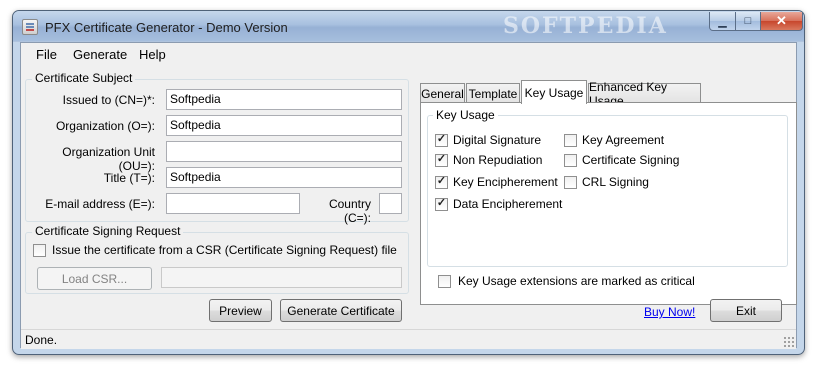  I want to click on tab-key-usage: Key Usage, so click(554, 92).